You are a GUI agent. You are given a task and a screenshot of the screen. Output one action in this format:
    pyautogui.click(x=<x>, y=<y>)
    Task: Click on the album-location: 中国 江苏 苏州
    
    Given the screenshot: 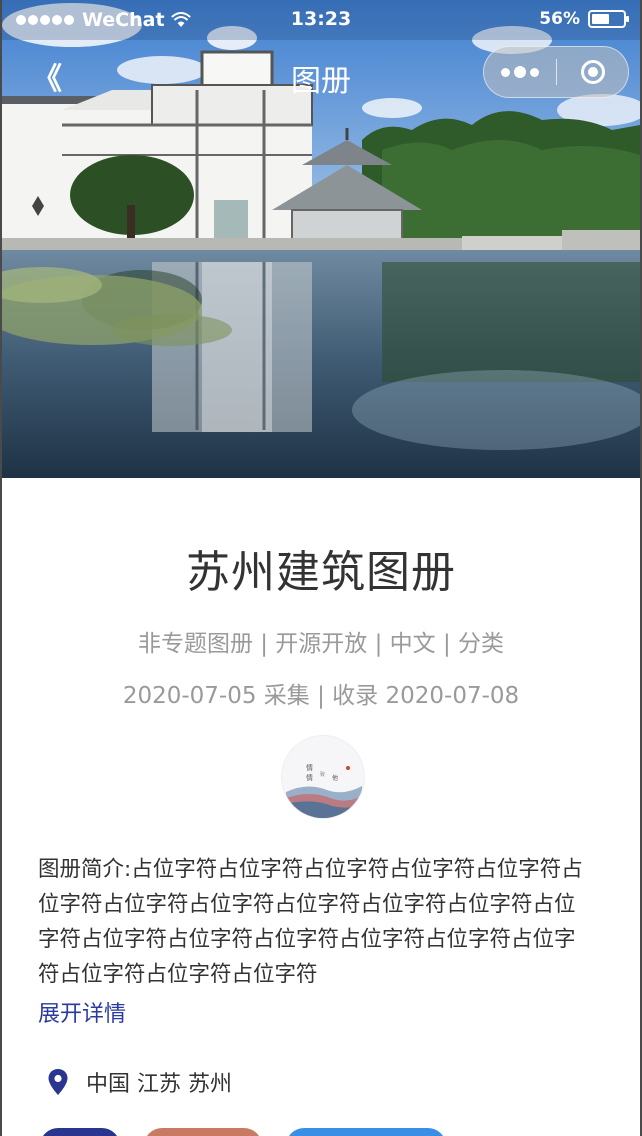 What is the action you would take?
    pyautogui.click(x=140, y=1082)
    